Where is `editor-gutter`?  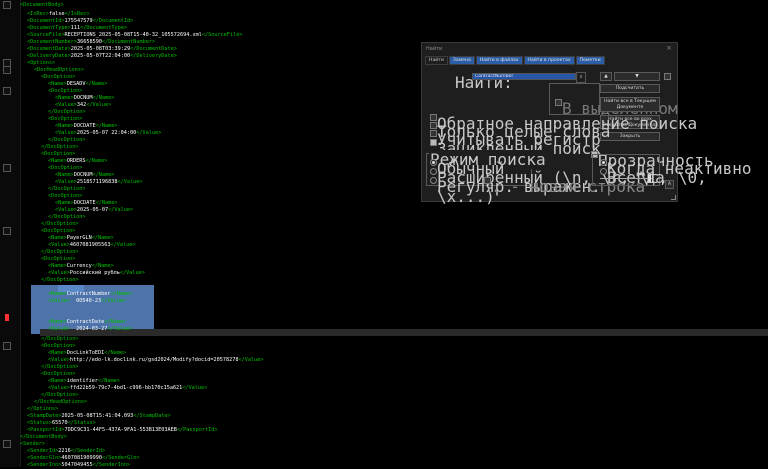 editor-gutter is located at coordinates (10, 233).